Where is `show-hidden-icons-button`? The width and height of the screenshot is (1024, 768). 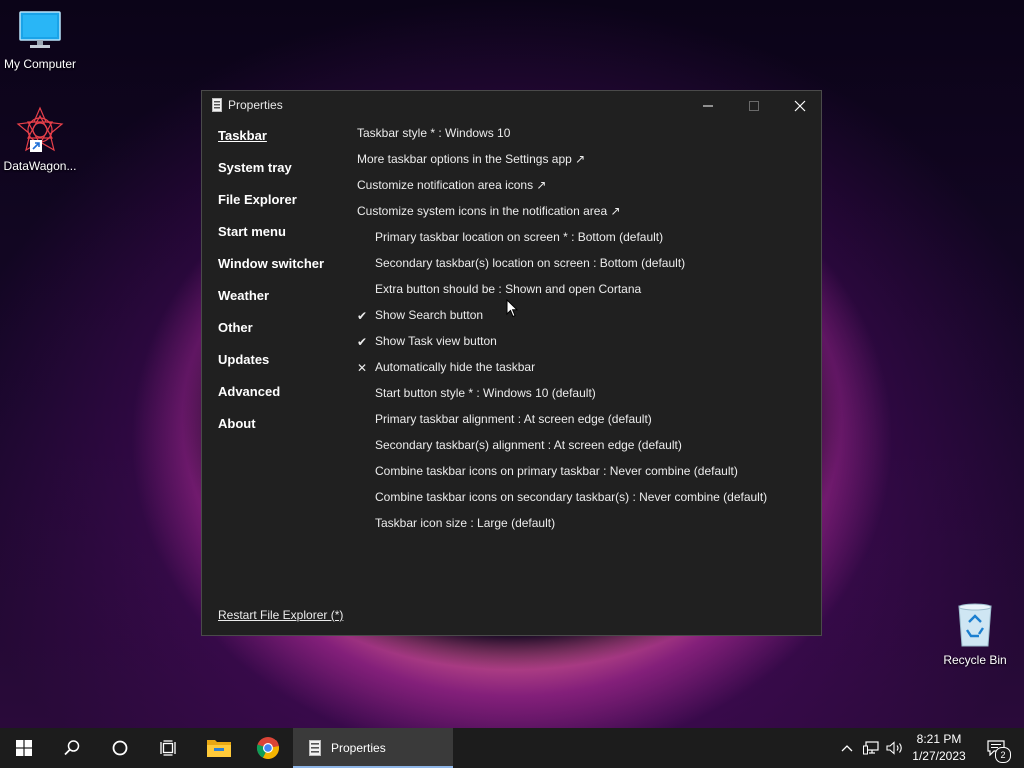 show-hidden-icons-button is located at coordinates (847, 748).